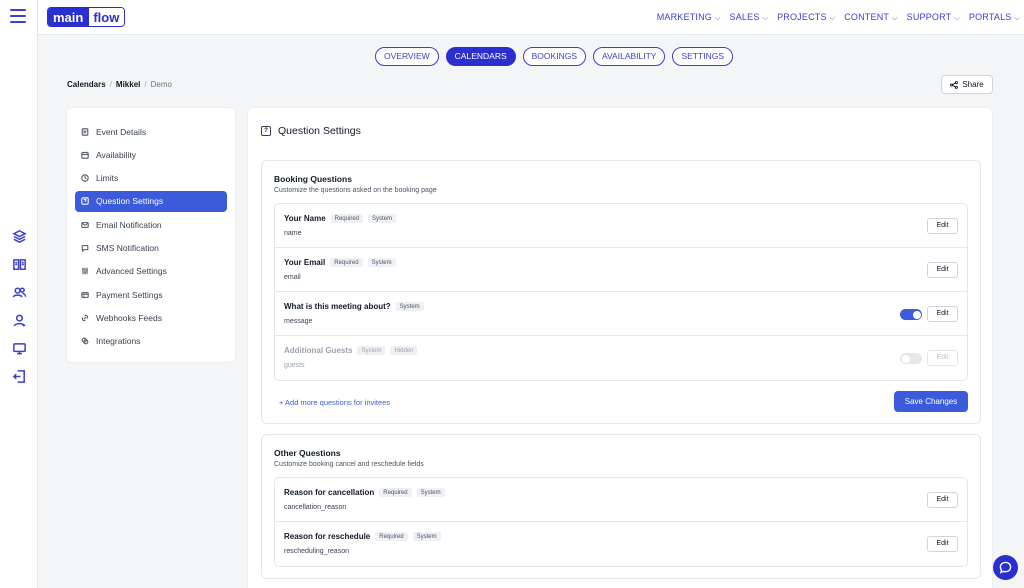 The image size is (1024, 588). What do you see at coordinates (313, 179) in the screenshot?
I see `section-title: Booking Questions` at bounding box center [313, 179].